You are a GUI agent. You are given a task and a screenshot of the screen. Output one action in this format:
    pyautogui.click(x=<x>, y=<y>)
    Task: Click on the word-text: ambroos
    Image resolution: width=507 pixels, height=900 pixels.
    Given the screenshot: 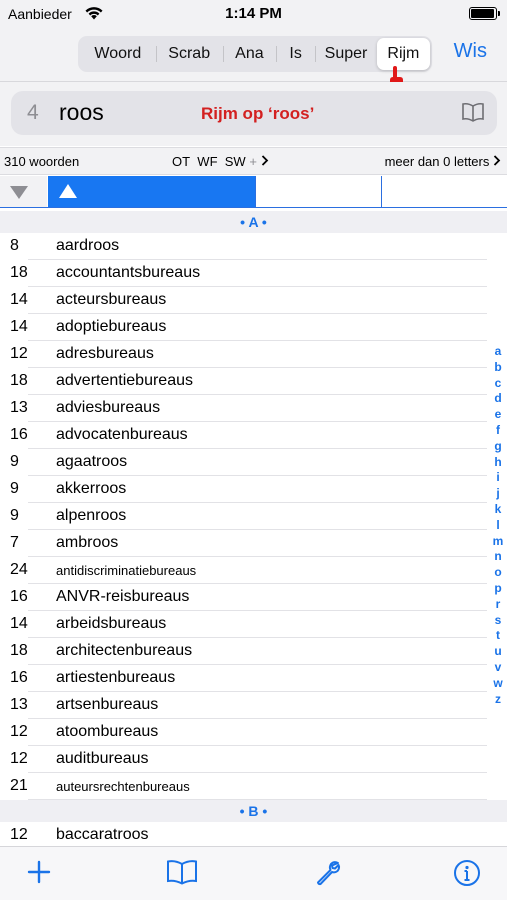 What is the action you would take?
    pyautogui.click(x=87, y=542)
    